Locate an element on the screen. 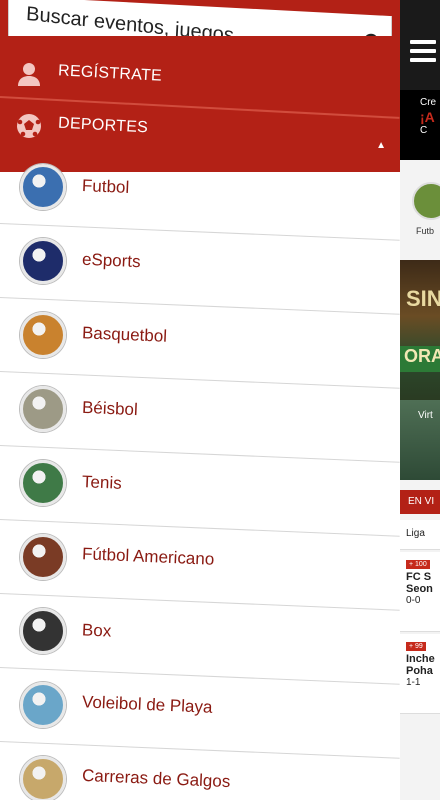  sport-item: Carreras de Galgos is located at coordinates (200, 771).